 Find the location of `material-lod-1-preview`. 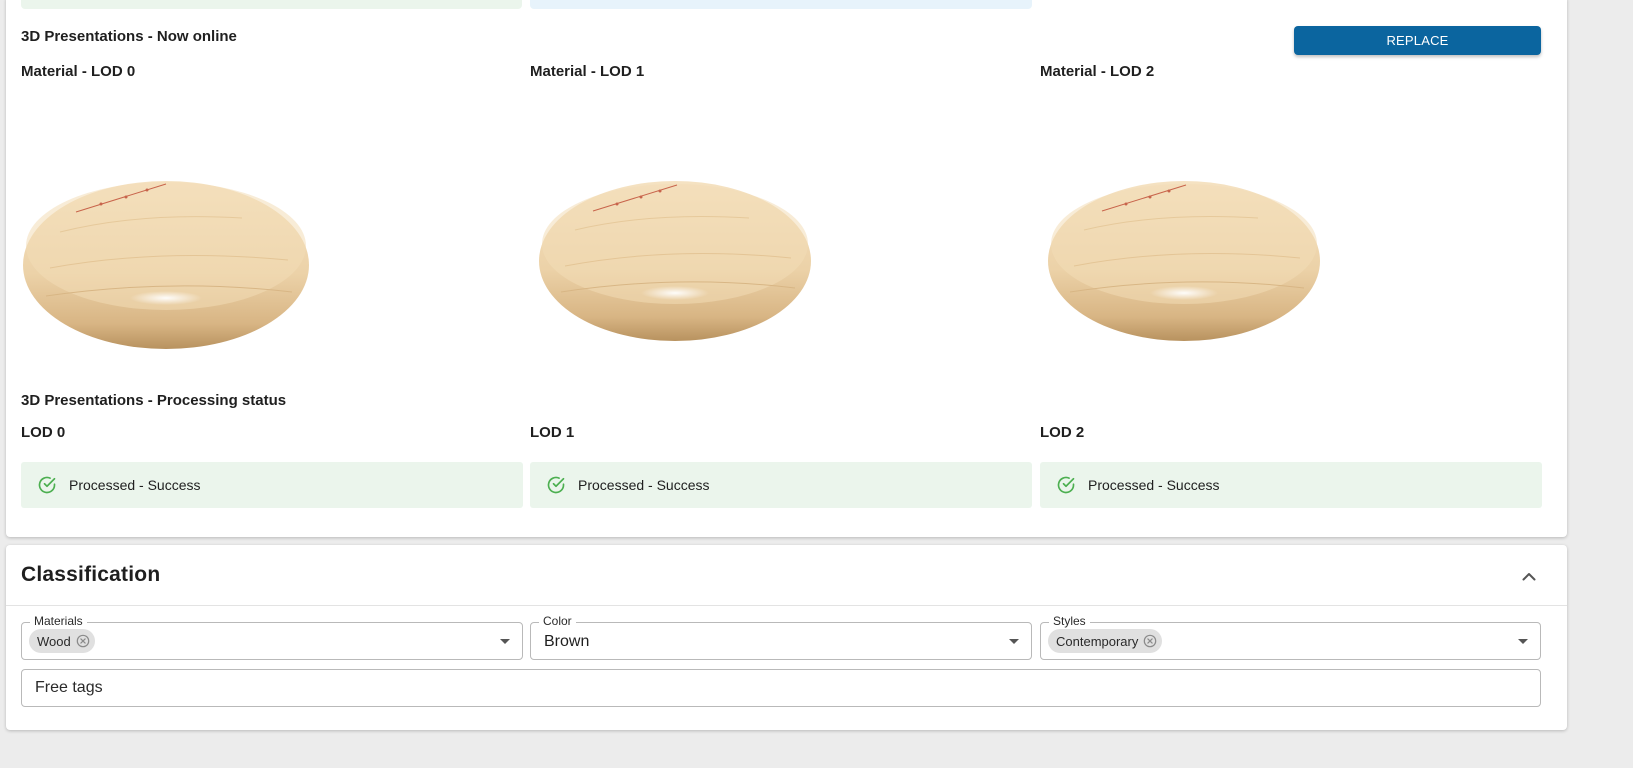

material-lod-1-preview is located at coordinates (675, 260).